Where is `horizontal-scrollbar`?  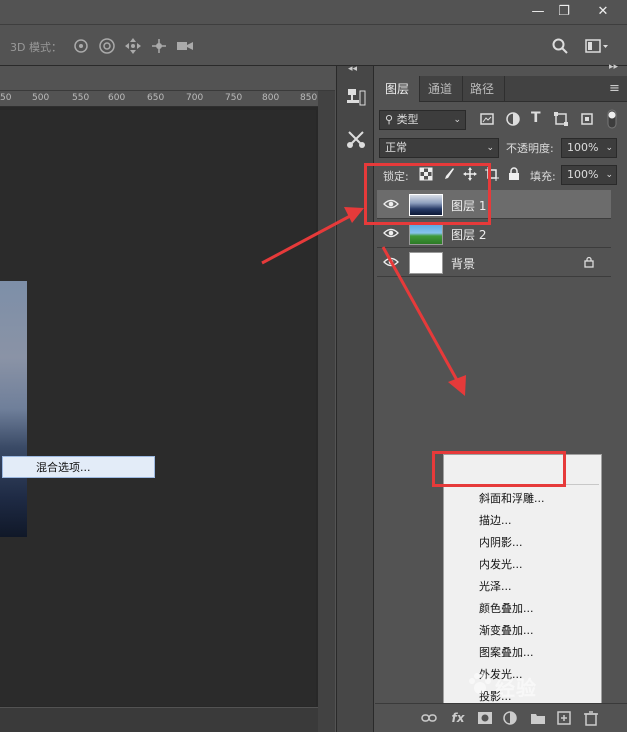
horizontal-scrollbar is located at coordinates (159, 720).